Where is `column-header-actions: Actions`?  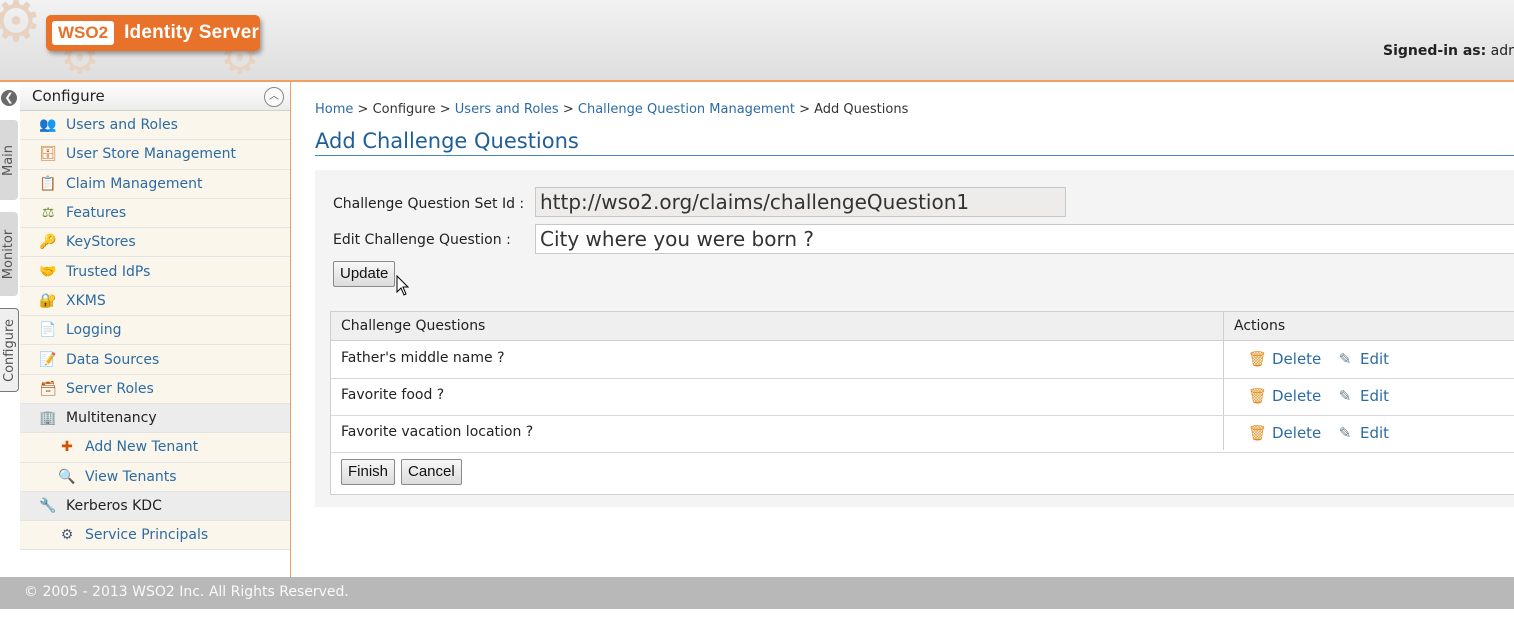 column-header-actions: Actions is located at coordinates (1260, 326).